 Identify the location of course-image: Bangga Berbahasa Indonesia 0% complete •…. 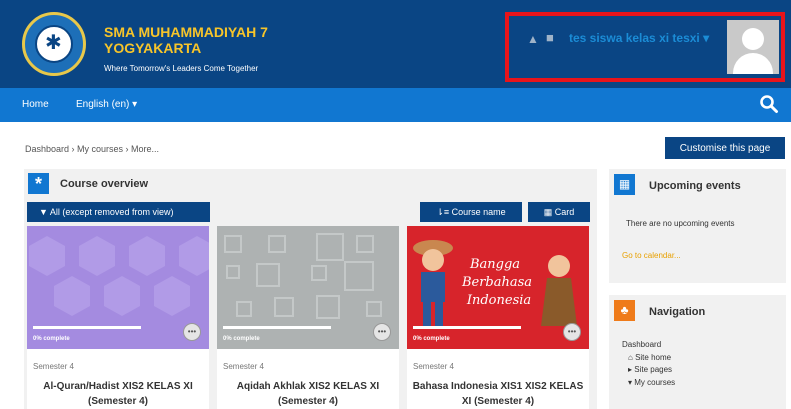
(498, 287).